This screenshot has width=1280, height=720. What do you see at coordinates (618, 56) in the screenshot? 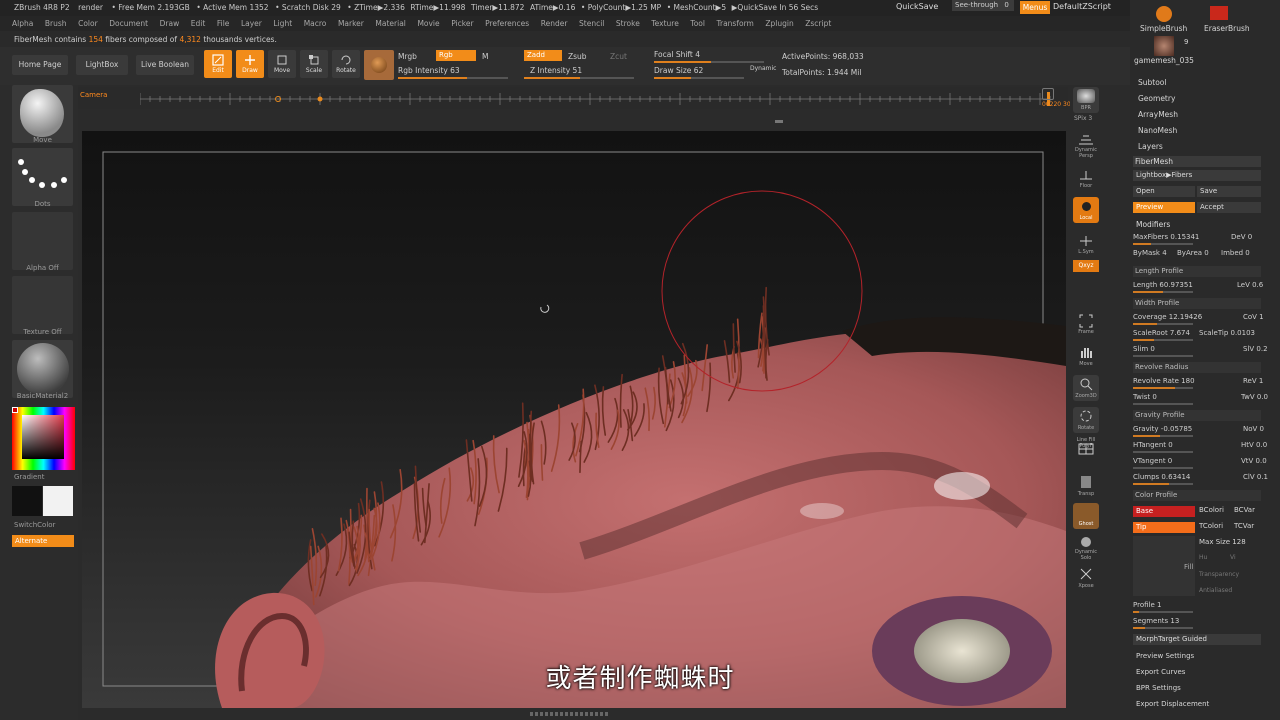
I see `zcut-toggle: Zcut` at bounding box center [618, 56].